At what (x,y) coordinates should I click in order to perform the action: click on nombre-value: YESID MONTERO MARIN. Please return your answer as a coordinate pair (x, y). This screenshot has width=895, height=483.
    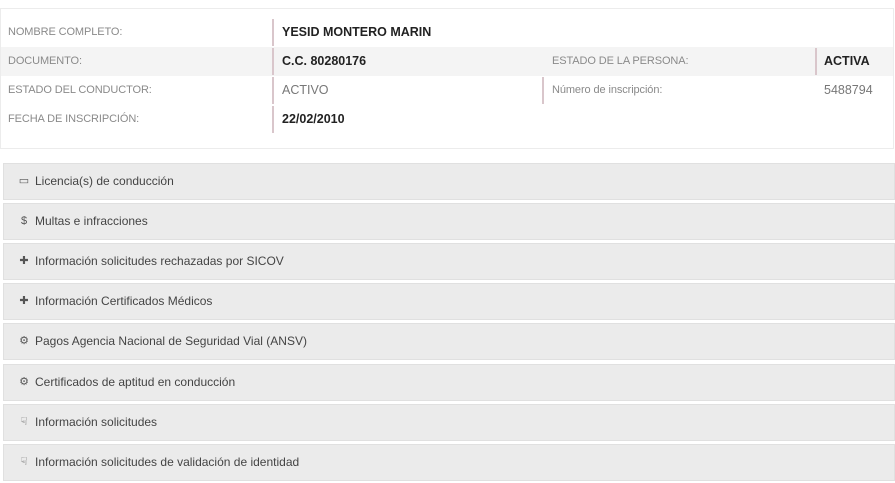
    Looking at the image, I should click on (357, 32).